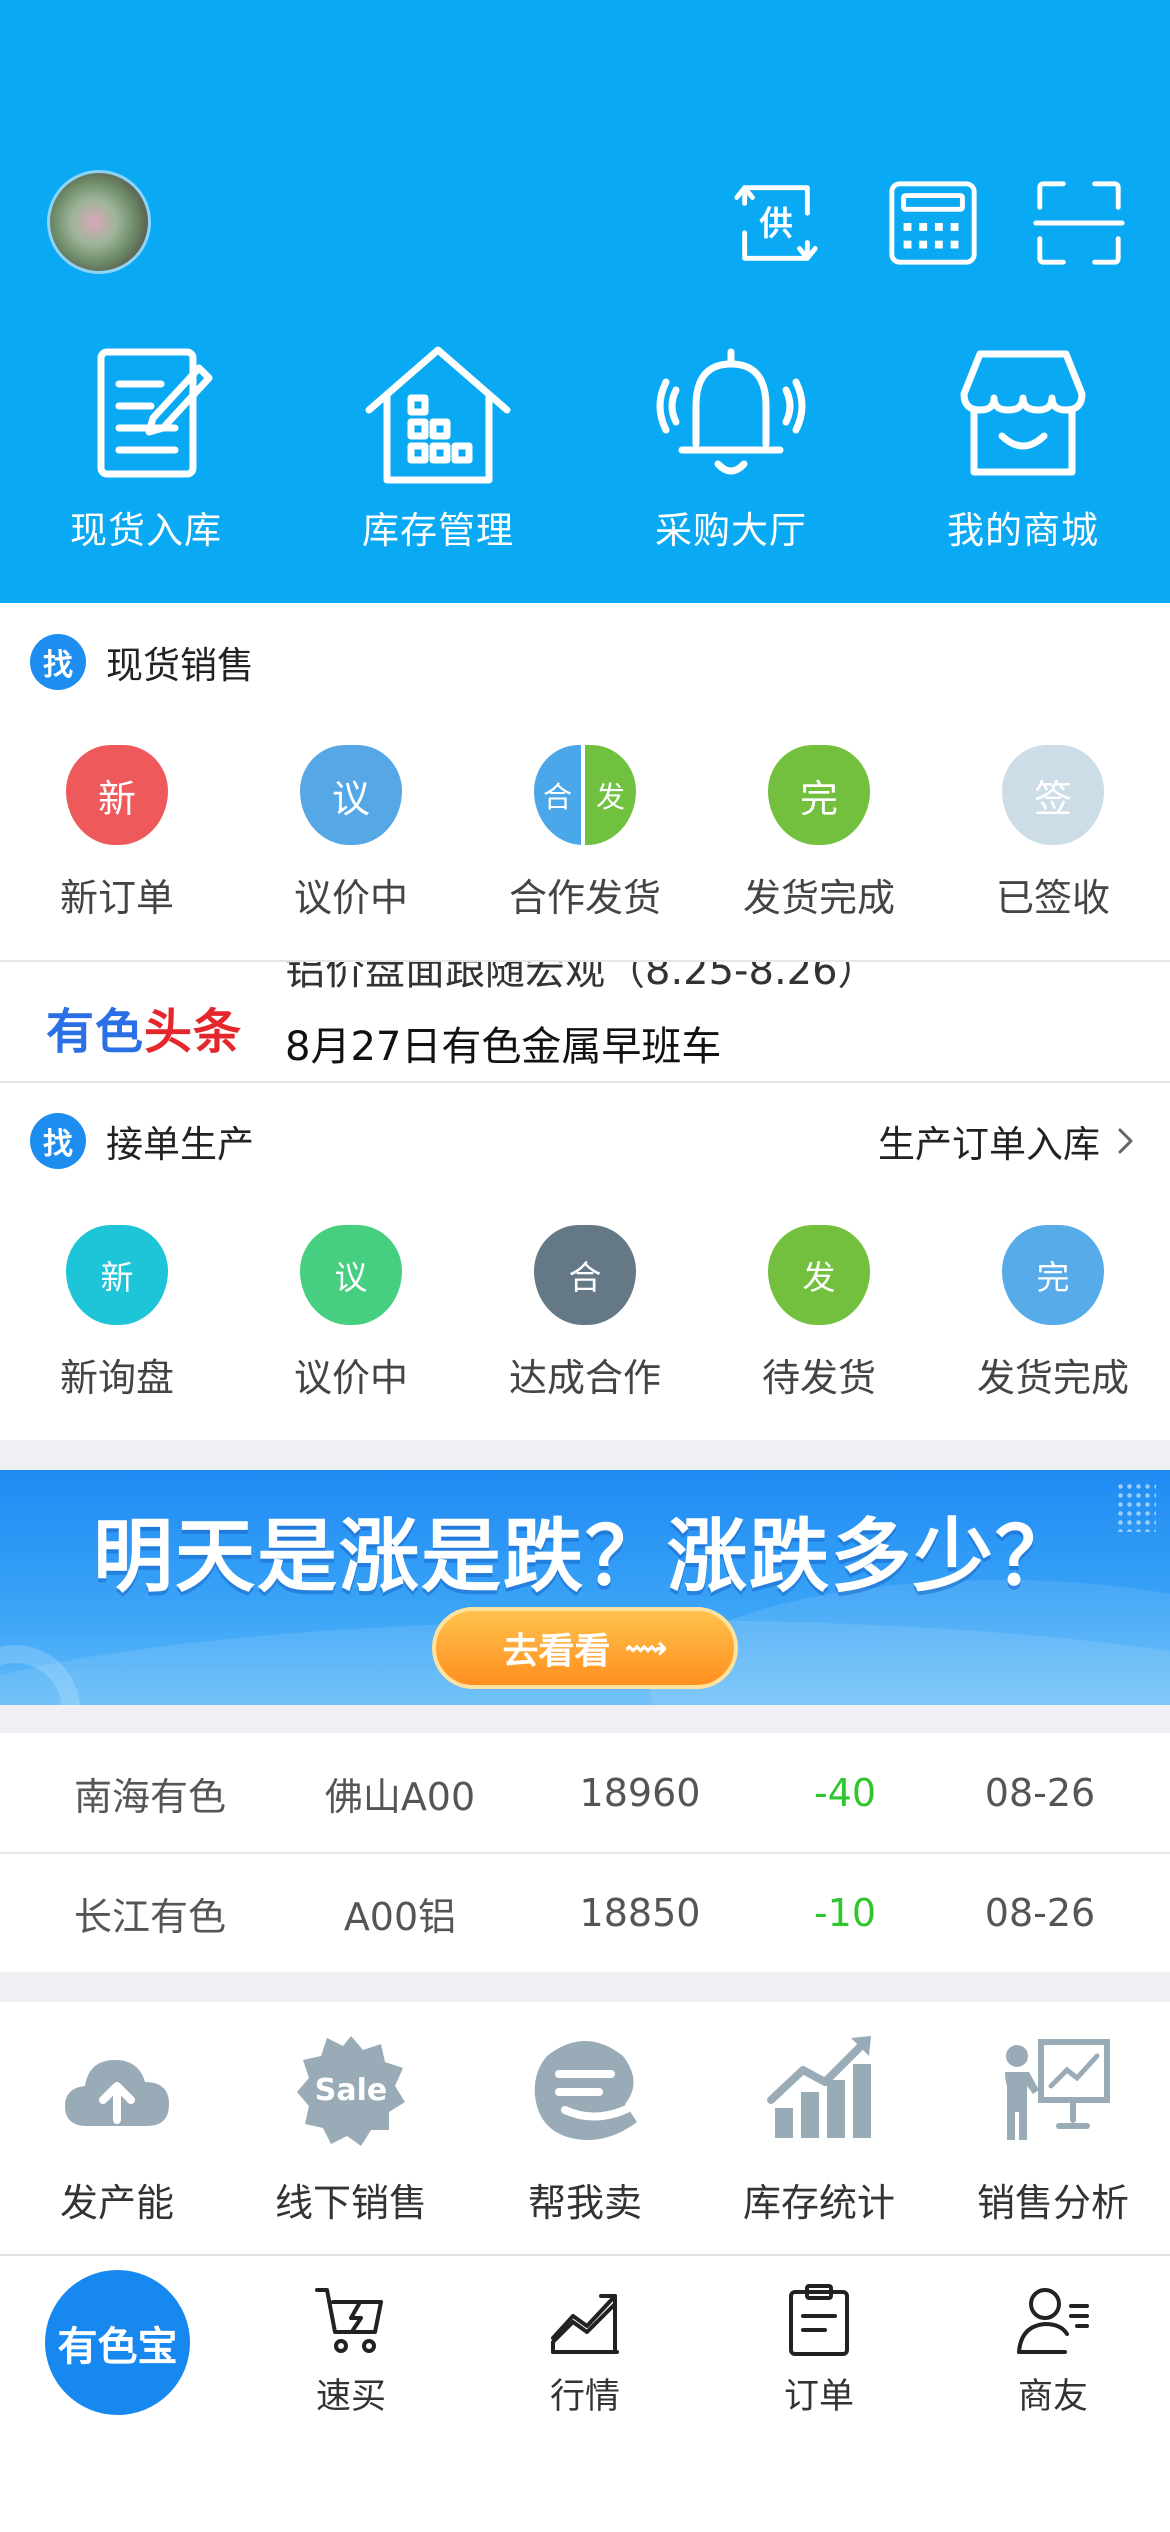 Image resolution: width=1170 pixels, height=2532 pixels. Describe the element at coordinates (149, 1796) in the screenshot. I see `market-name: 南海有色` at that location.